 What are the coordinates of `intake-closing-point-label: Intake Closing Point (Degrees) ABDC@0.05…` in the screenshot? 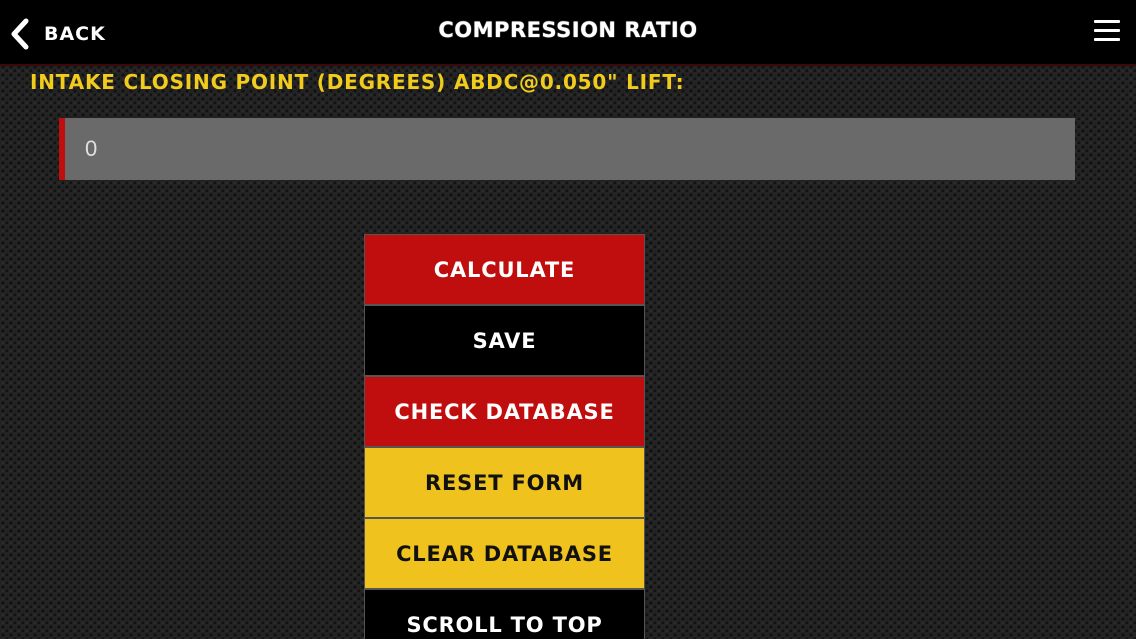 It's located at (357, 82).